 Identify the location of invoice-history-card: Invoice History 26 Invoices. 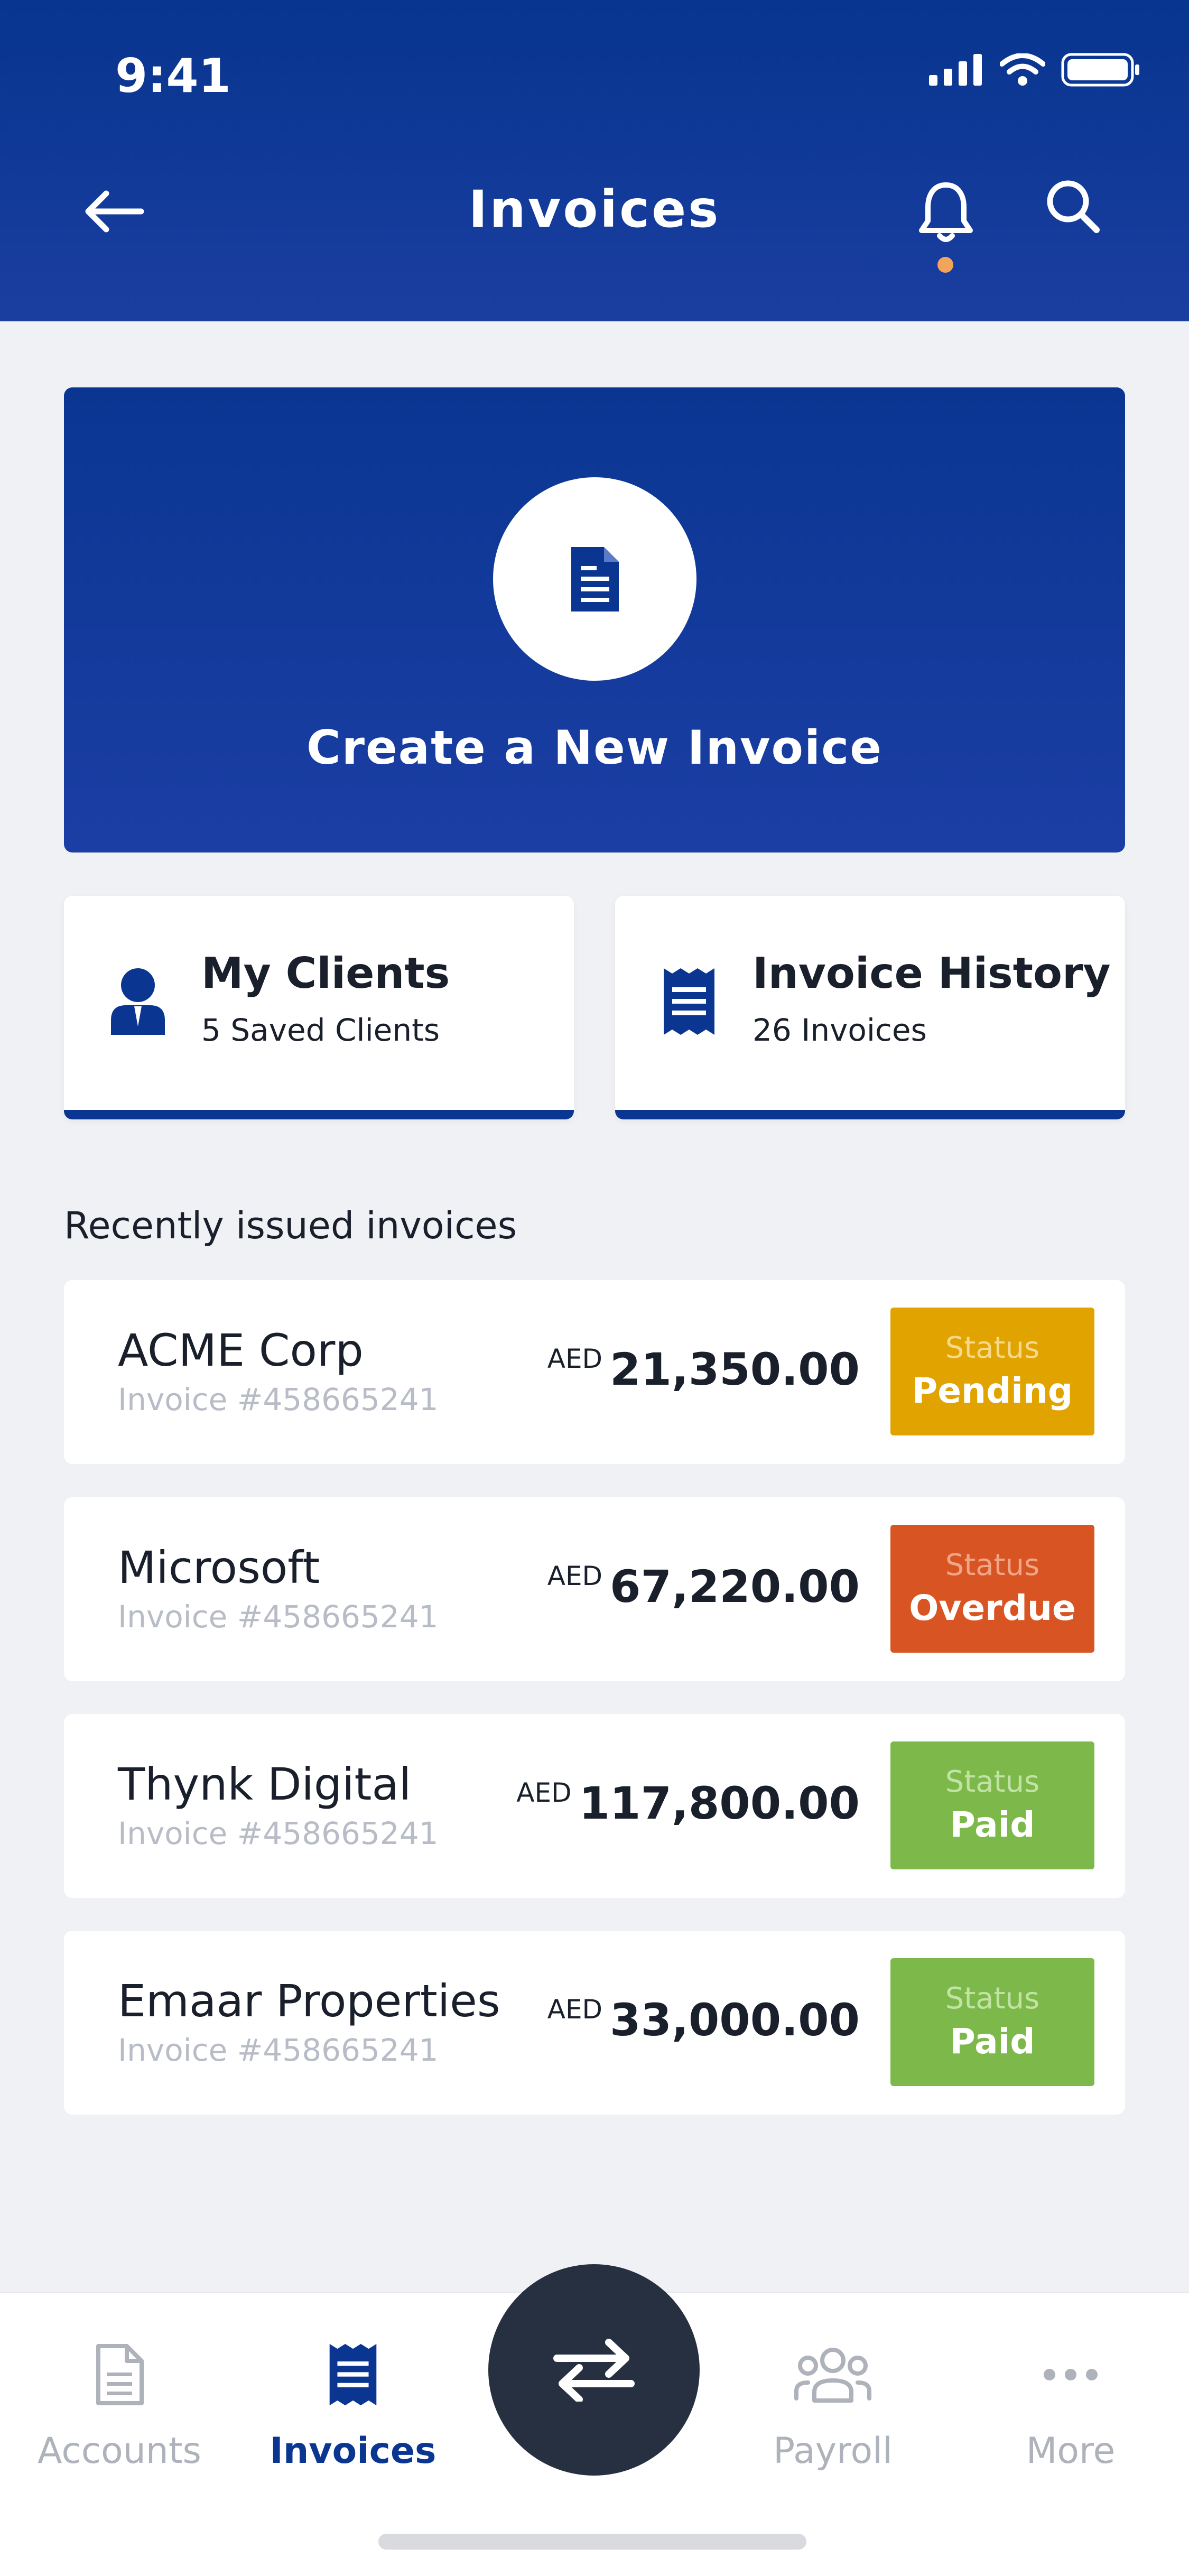
(870, 1008).